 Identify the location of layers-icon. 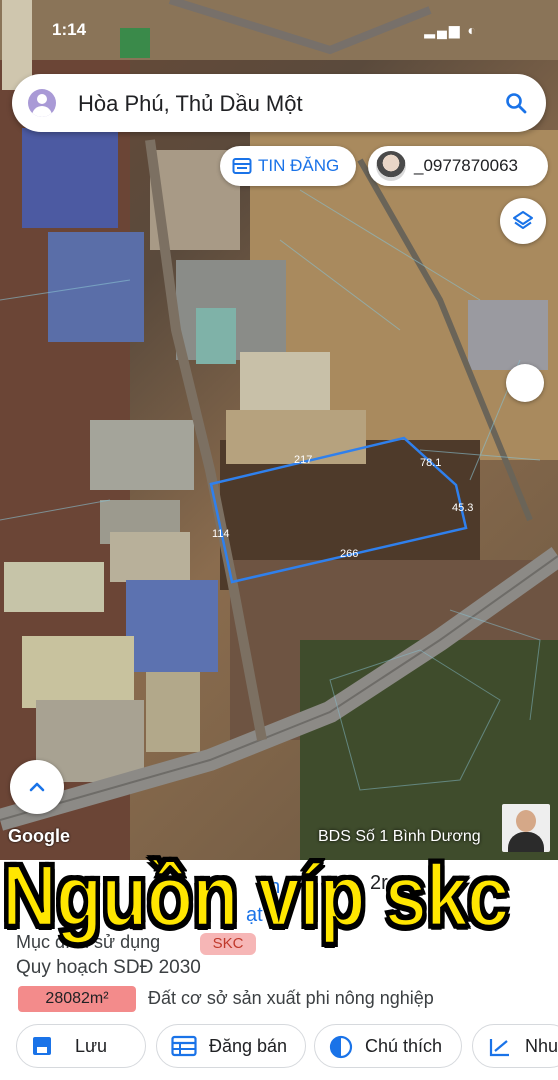
(523, 220).